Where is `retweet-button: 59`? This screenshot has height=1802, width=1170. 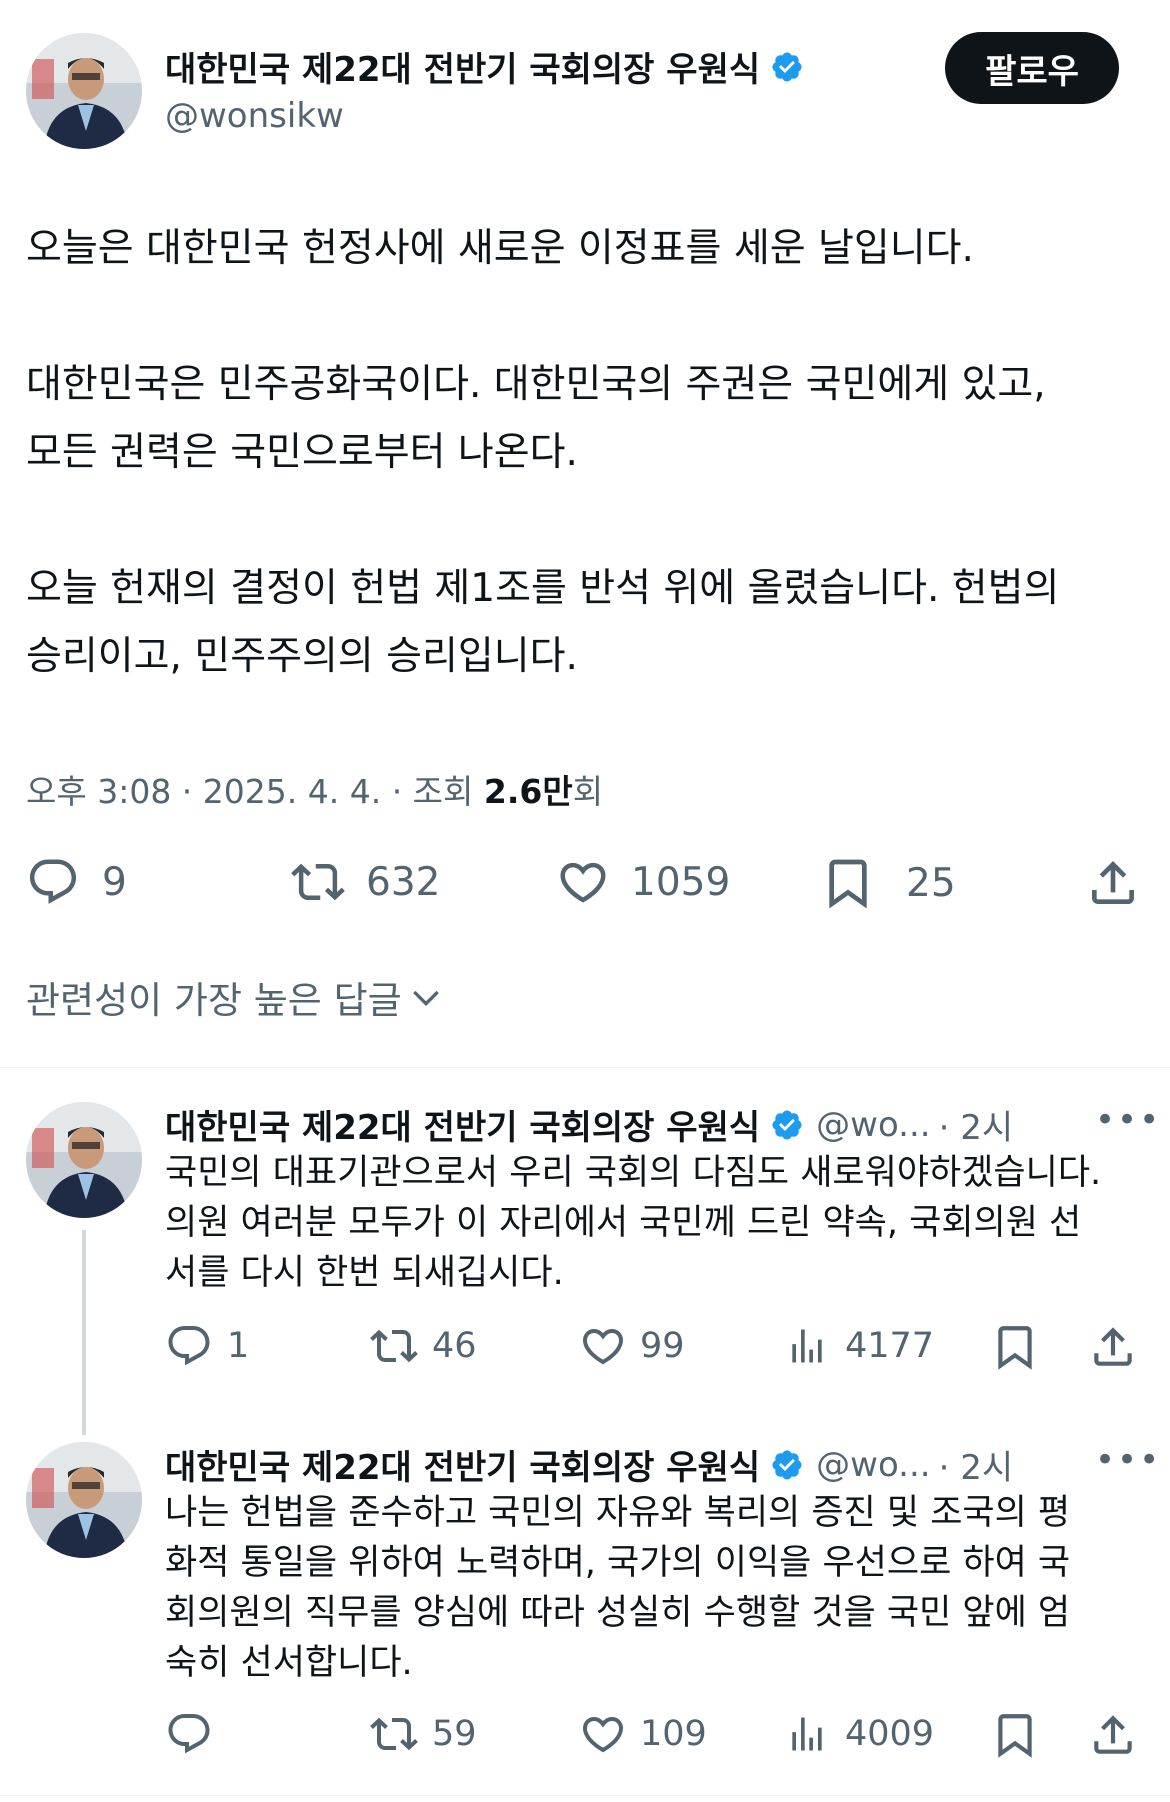 retweet-button: 59 is located at coordinates (422, 1734).